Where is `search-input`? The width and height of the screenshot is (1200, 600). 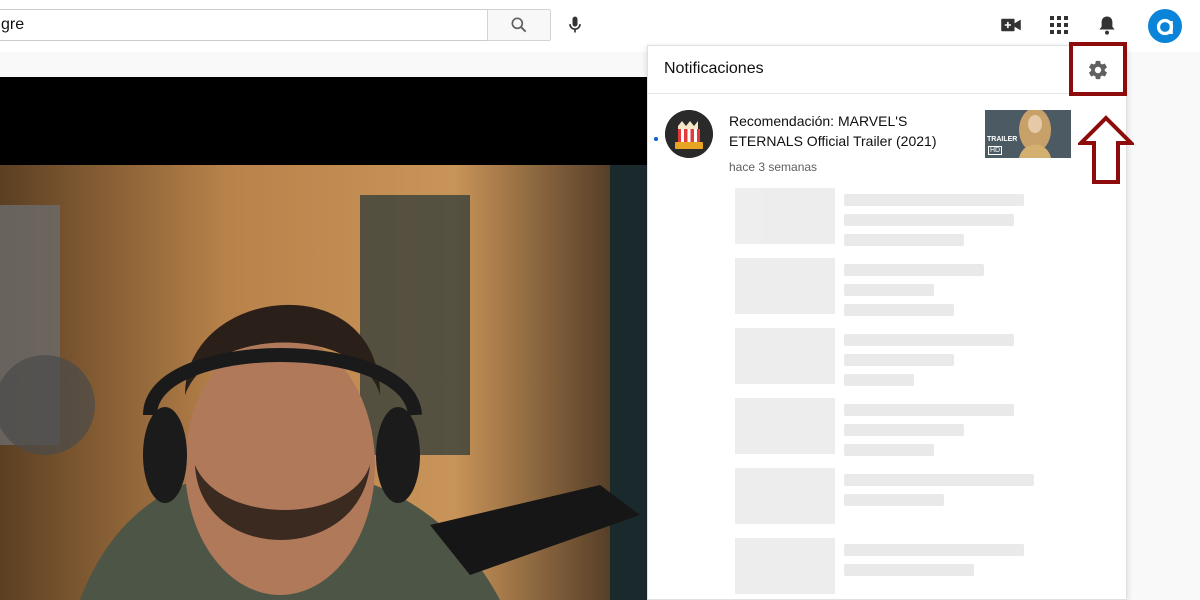 search-input is located at coordinates (244, 25).